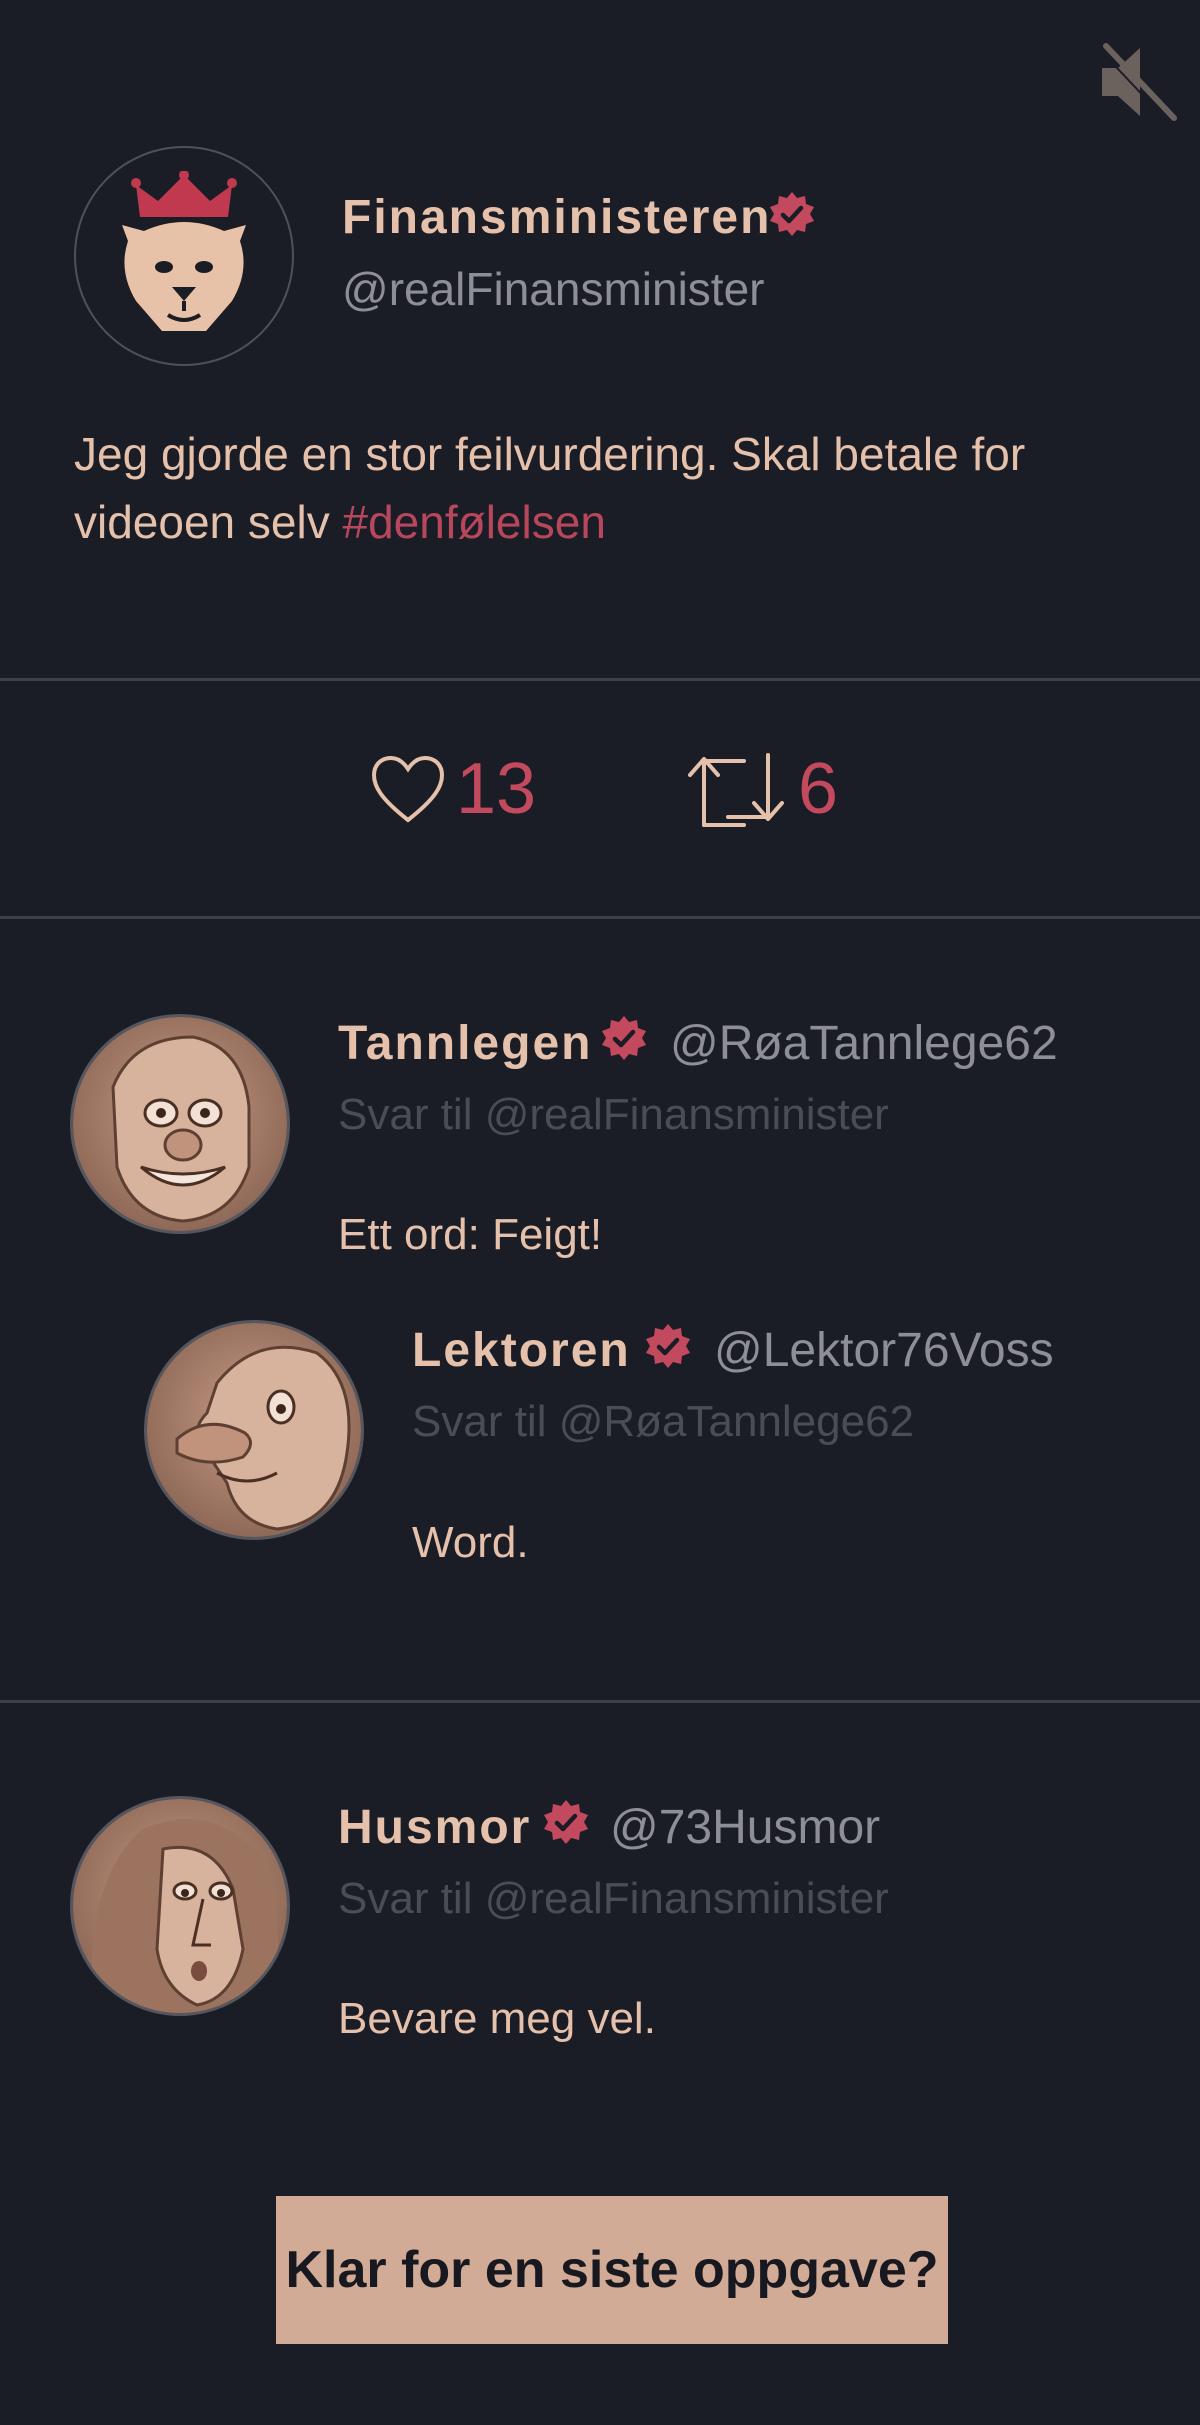 This screenshot has width=1200, height=2425. What do you see at coordinates (496, 789) in the screenshot?
I see `like-count: 13` at bounding box center [496, 789].